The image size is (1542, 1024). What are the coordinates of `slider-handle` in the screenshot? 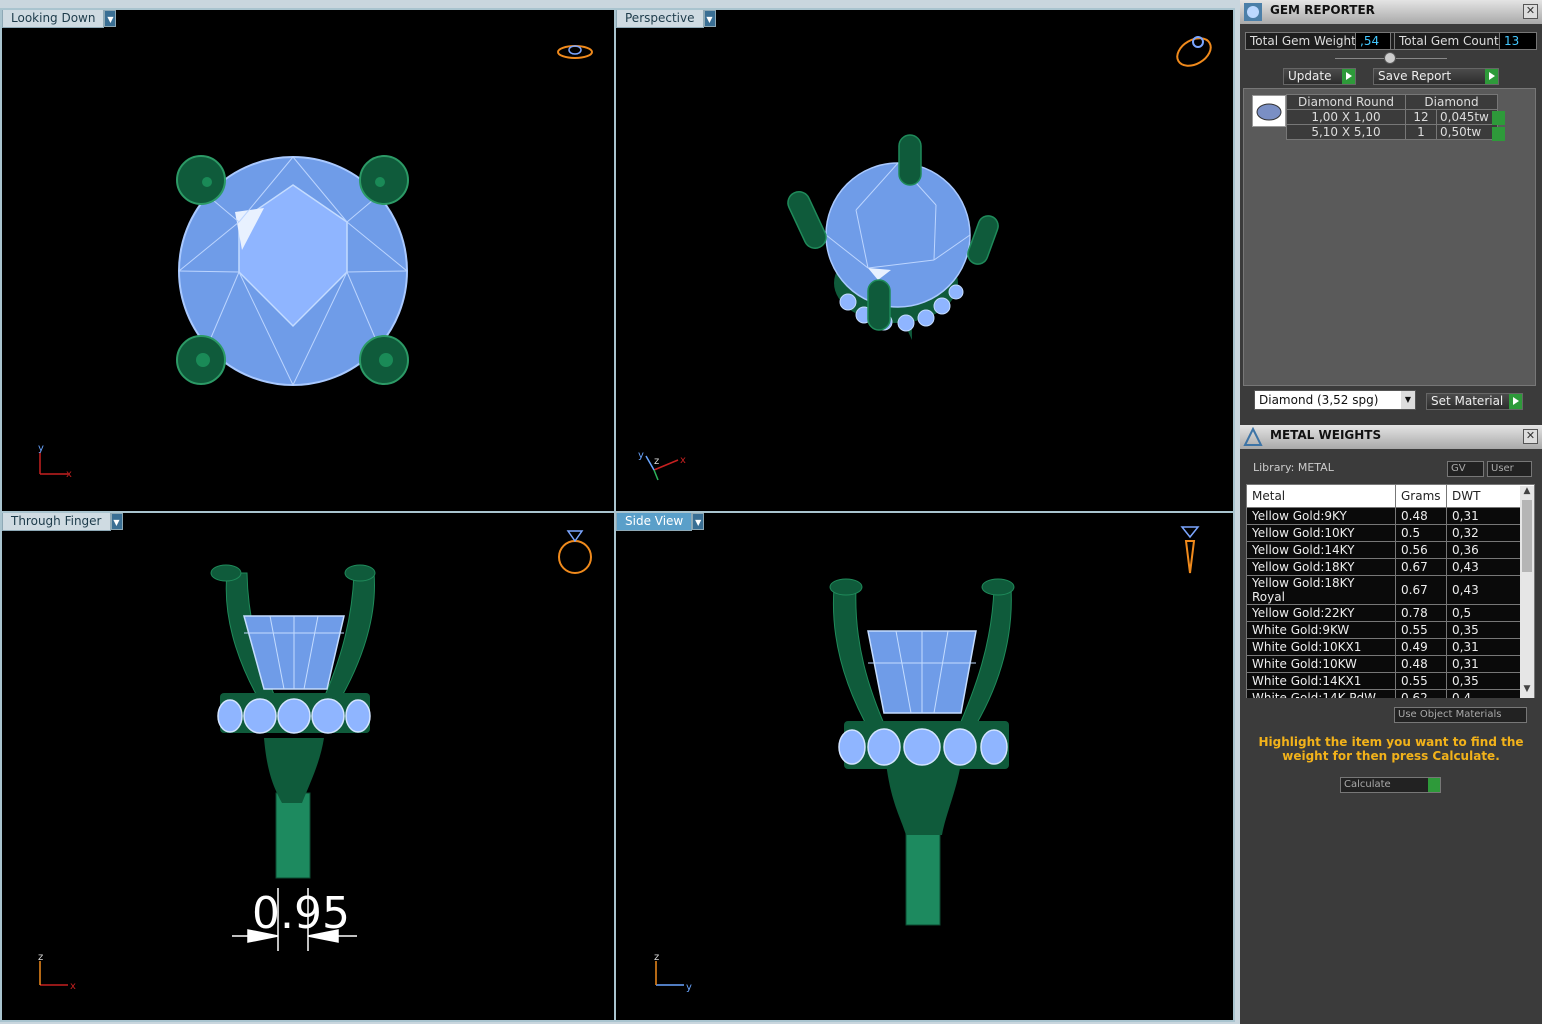 It's located at (1390, 58).